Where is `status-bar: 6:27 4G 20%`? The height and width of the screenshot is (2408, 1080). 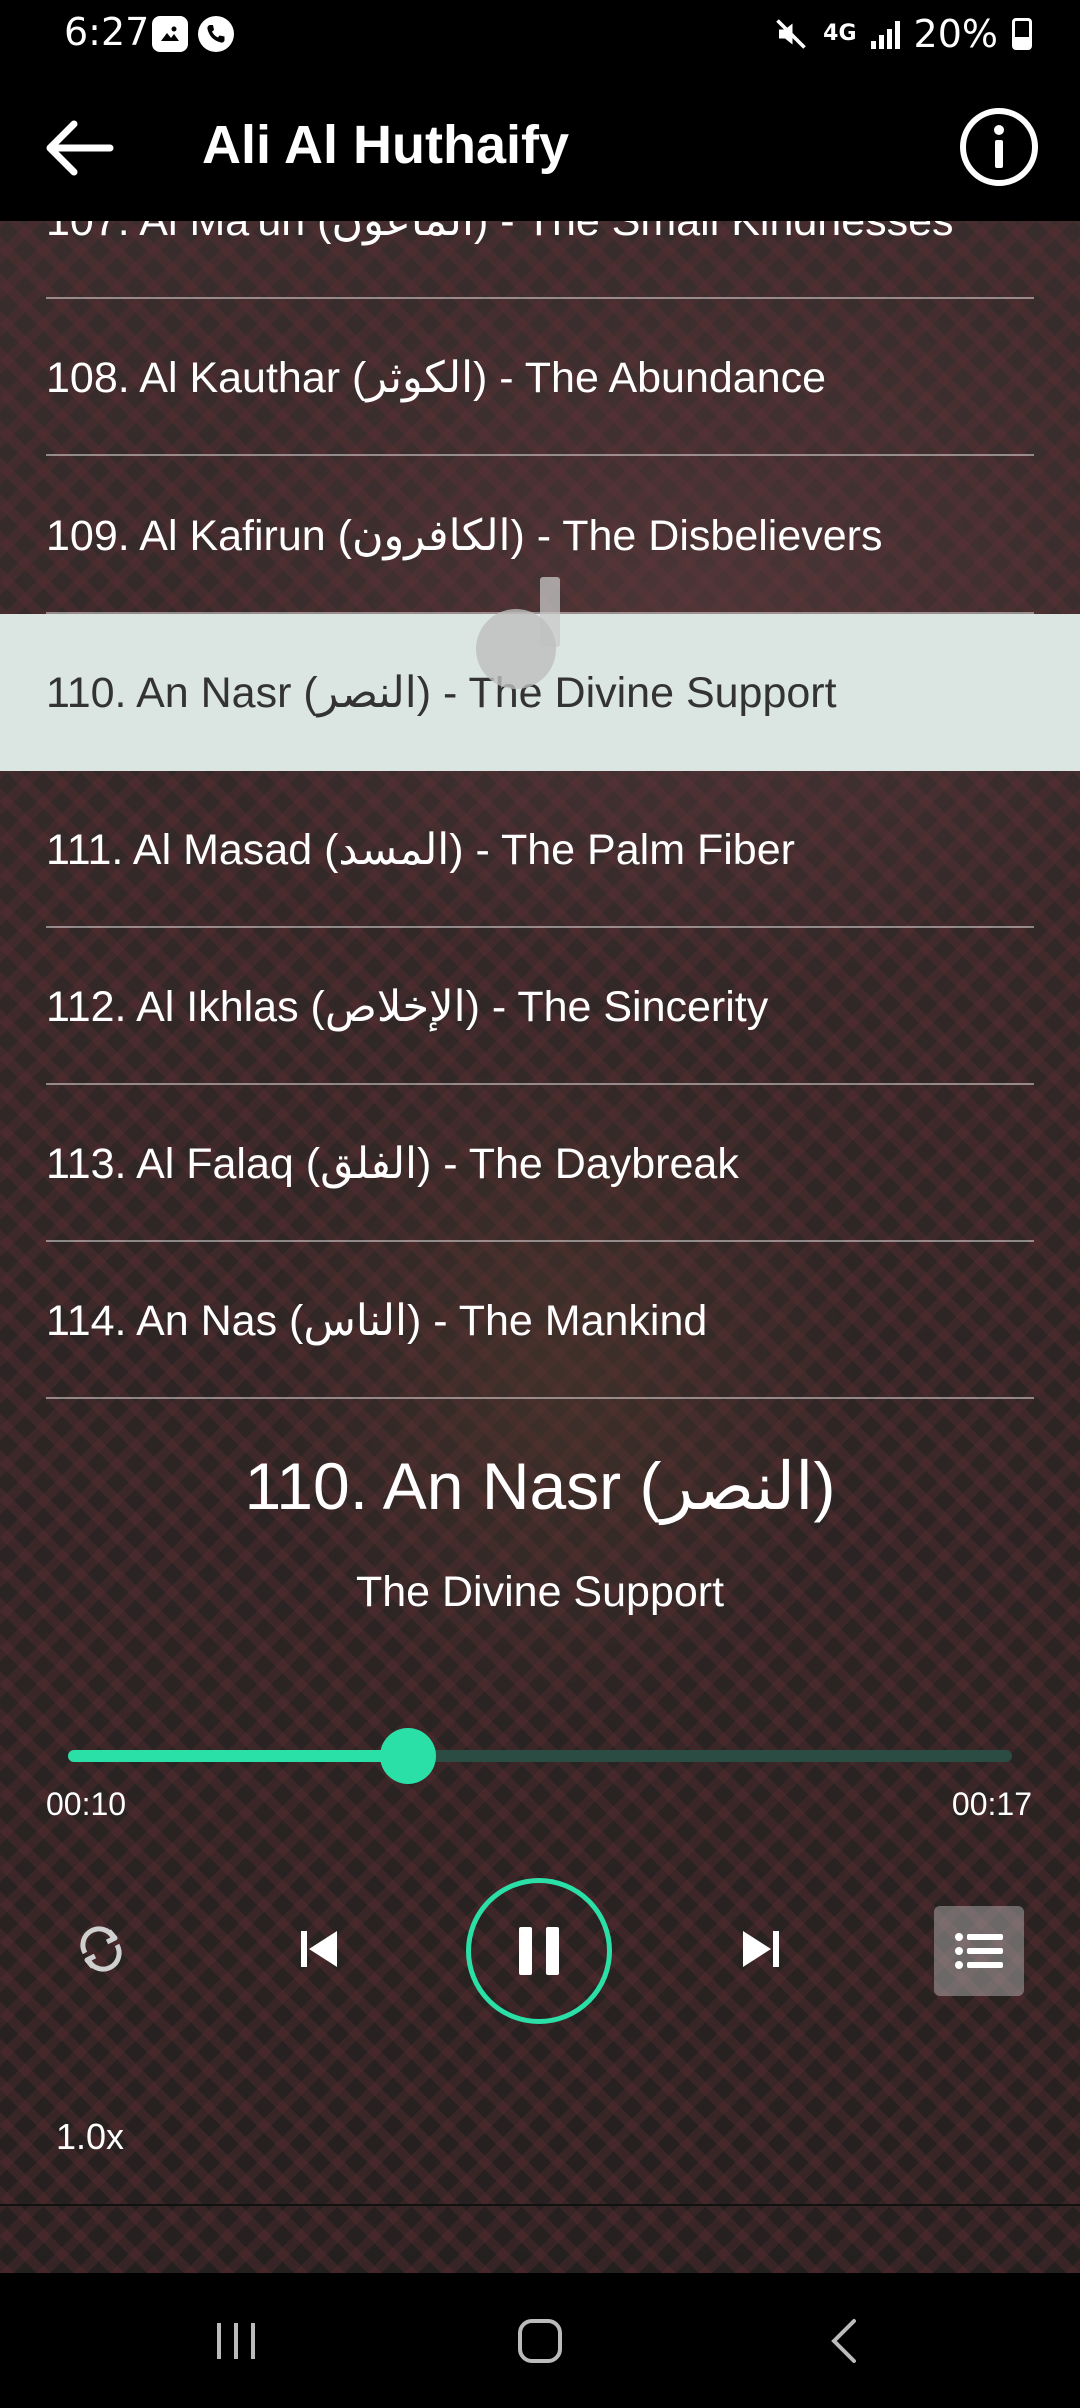
status-bar: 6:27 4G 20% is located at coordinates (540, 36).